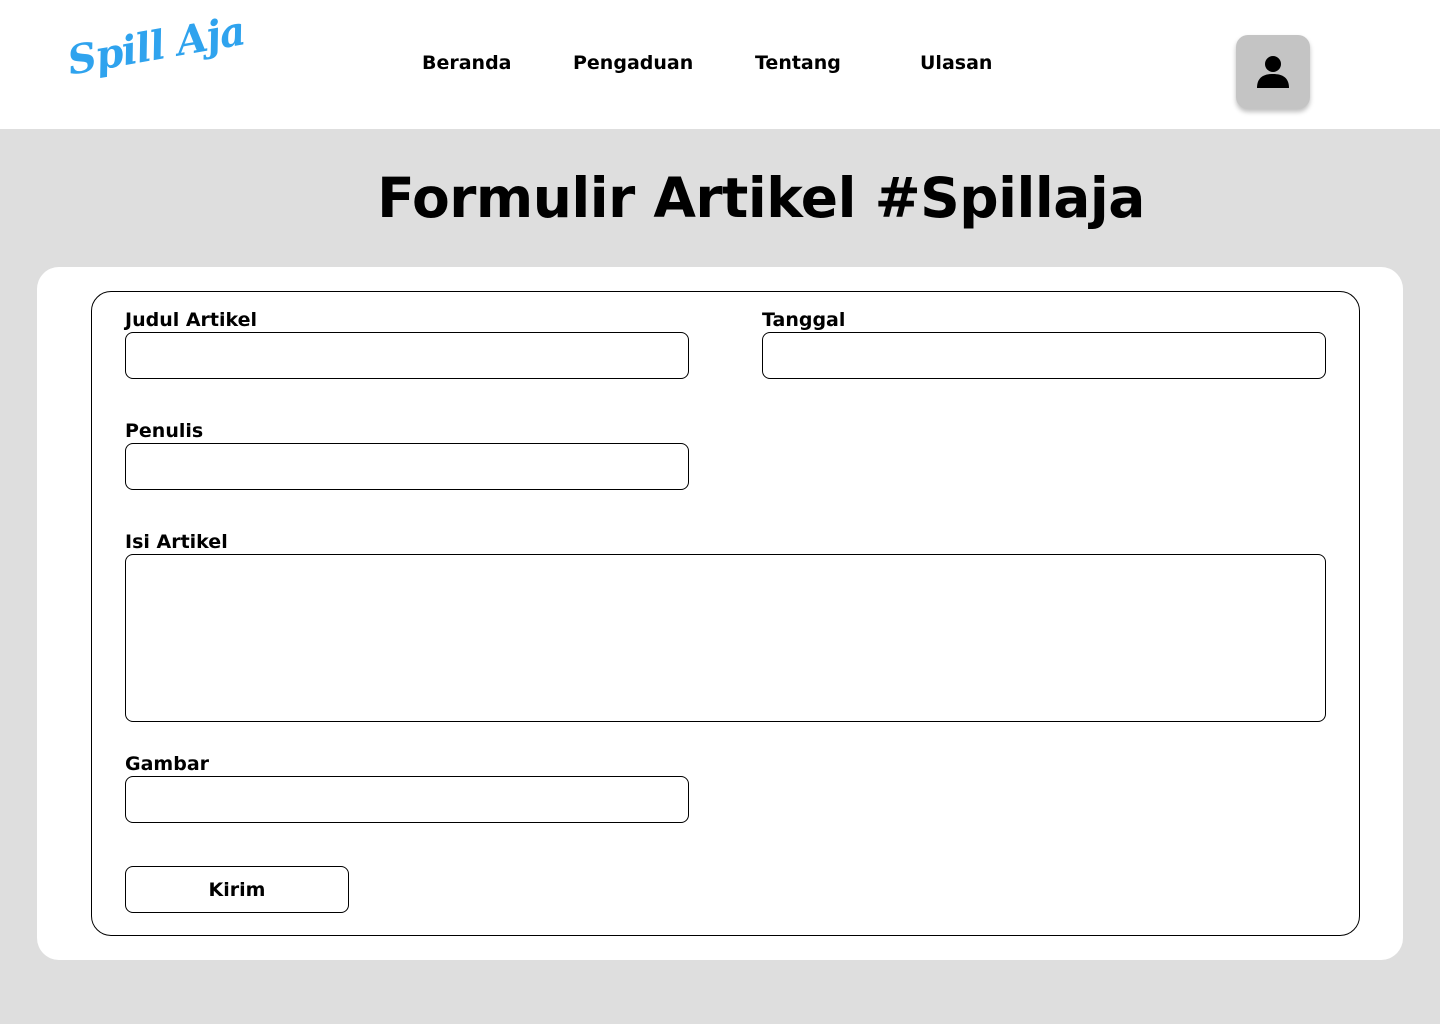  Describe the element at coordinates (1044, 355) in the screenshot. I see `tanggal-input` at that location.